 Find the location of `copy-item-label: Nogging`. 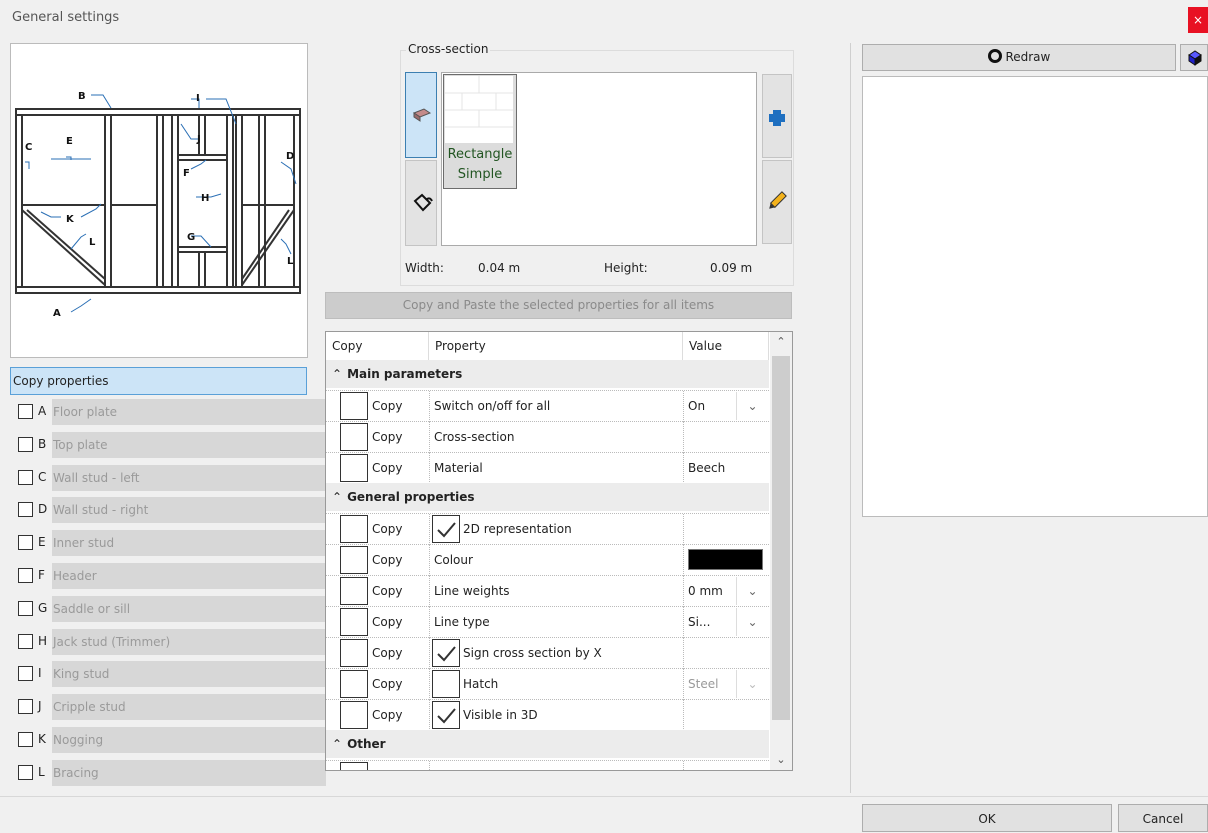

copy-item-label: Nogging is located at coordinates (189, 740).